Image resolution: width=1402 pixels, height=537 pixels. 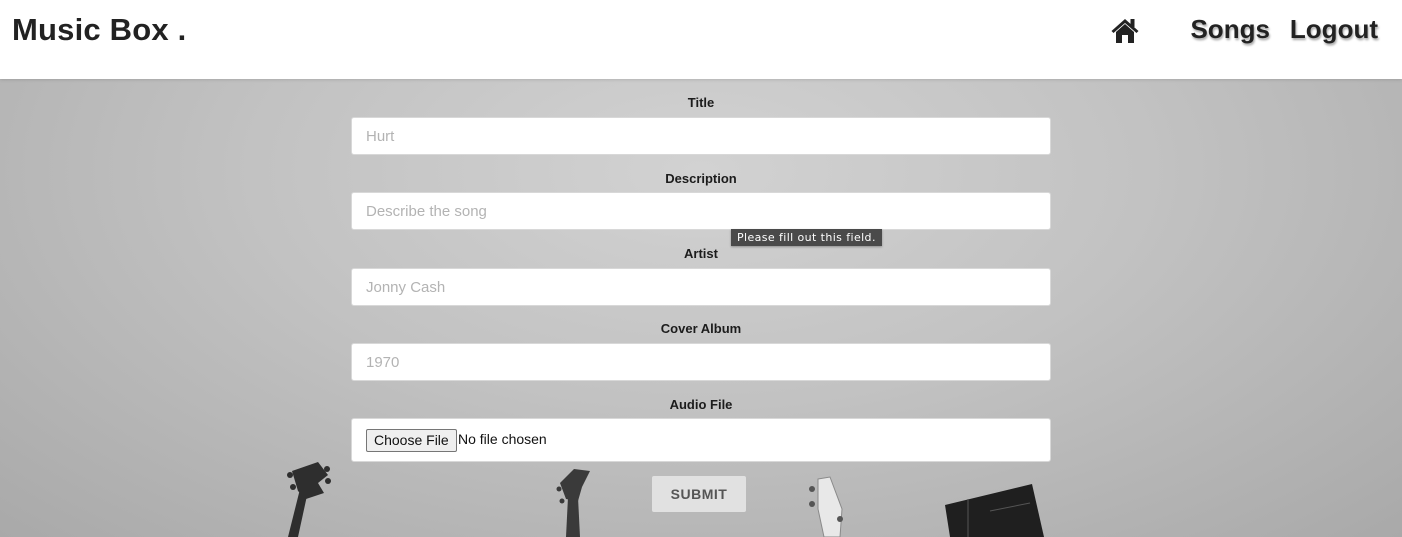 I want to click on audio-file-label: Audio File, so click(x=701, y=404).